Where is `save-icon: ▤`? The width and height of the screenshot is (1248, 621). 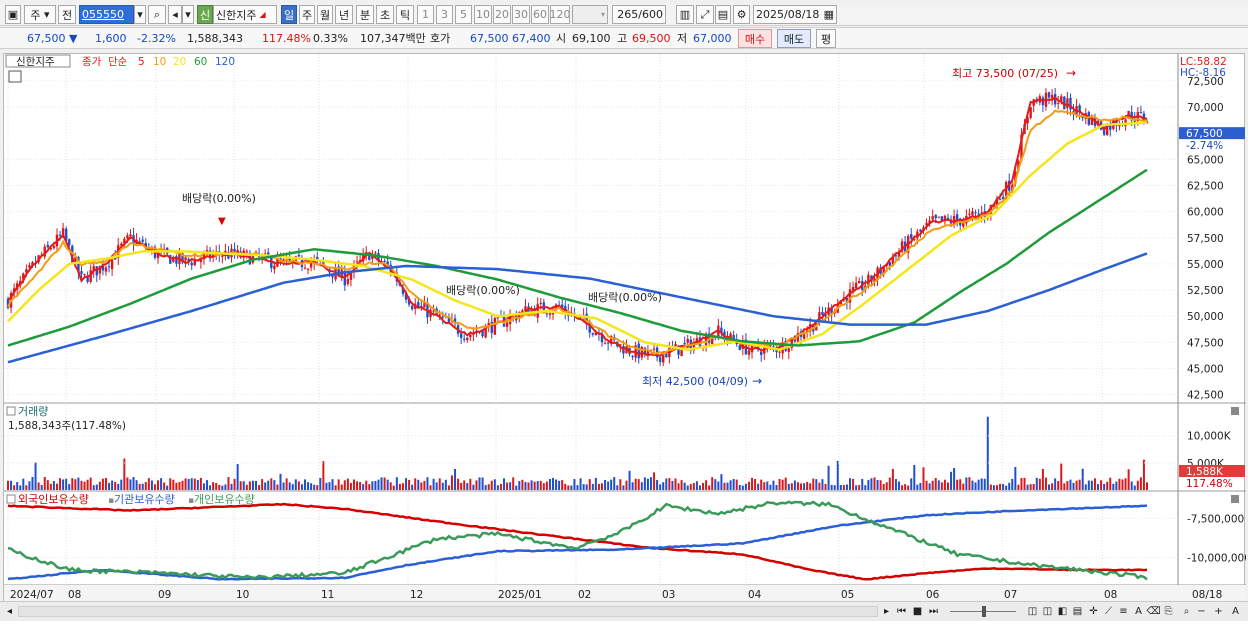 save-icon: ▤ is located at coordinates (723, 14).